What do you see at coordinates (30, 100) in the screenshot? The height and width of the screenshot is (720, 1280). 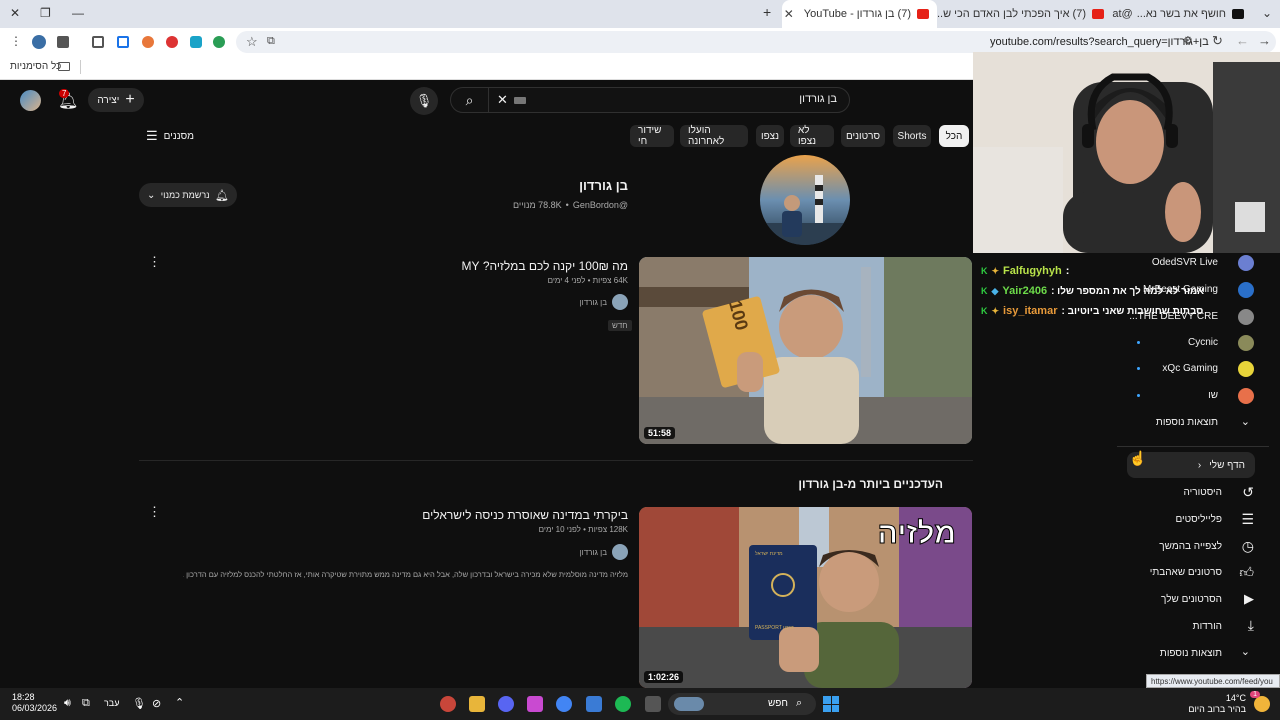 I see `account-avatar` at bounding box center [30, 100].